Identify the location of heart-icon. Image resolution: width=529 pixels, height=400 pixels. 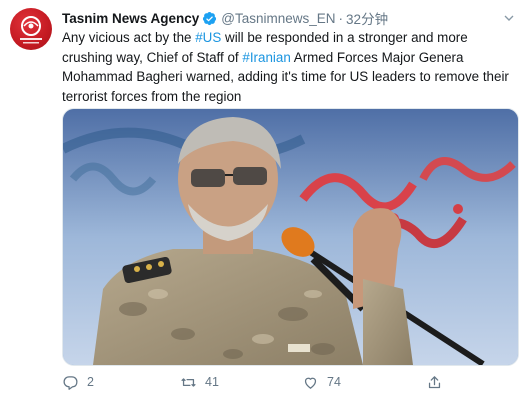
(310, 383).